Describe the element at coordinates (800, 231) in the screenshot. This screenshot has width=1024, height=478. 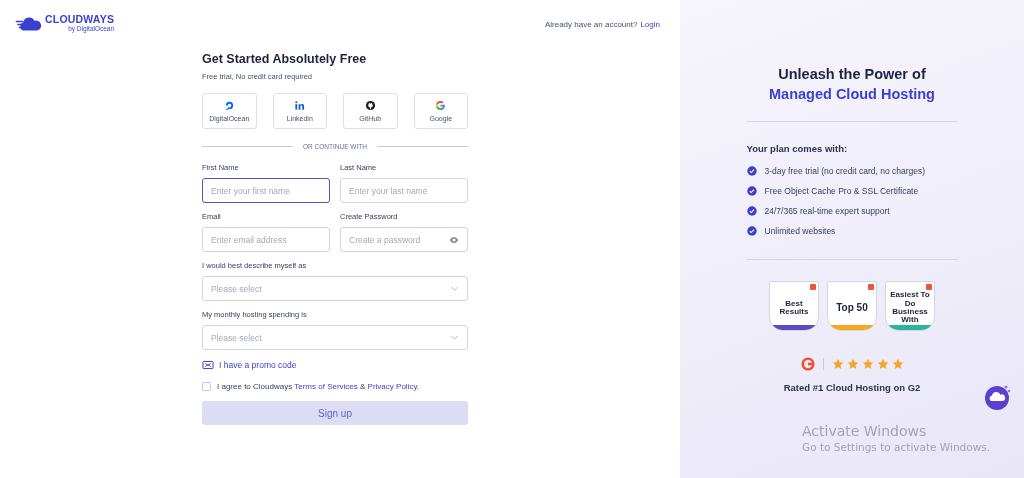
I see `feature-text: Unlimited websites` at that location.